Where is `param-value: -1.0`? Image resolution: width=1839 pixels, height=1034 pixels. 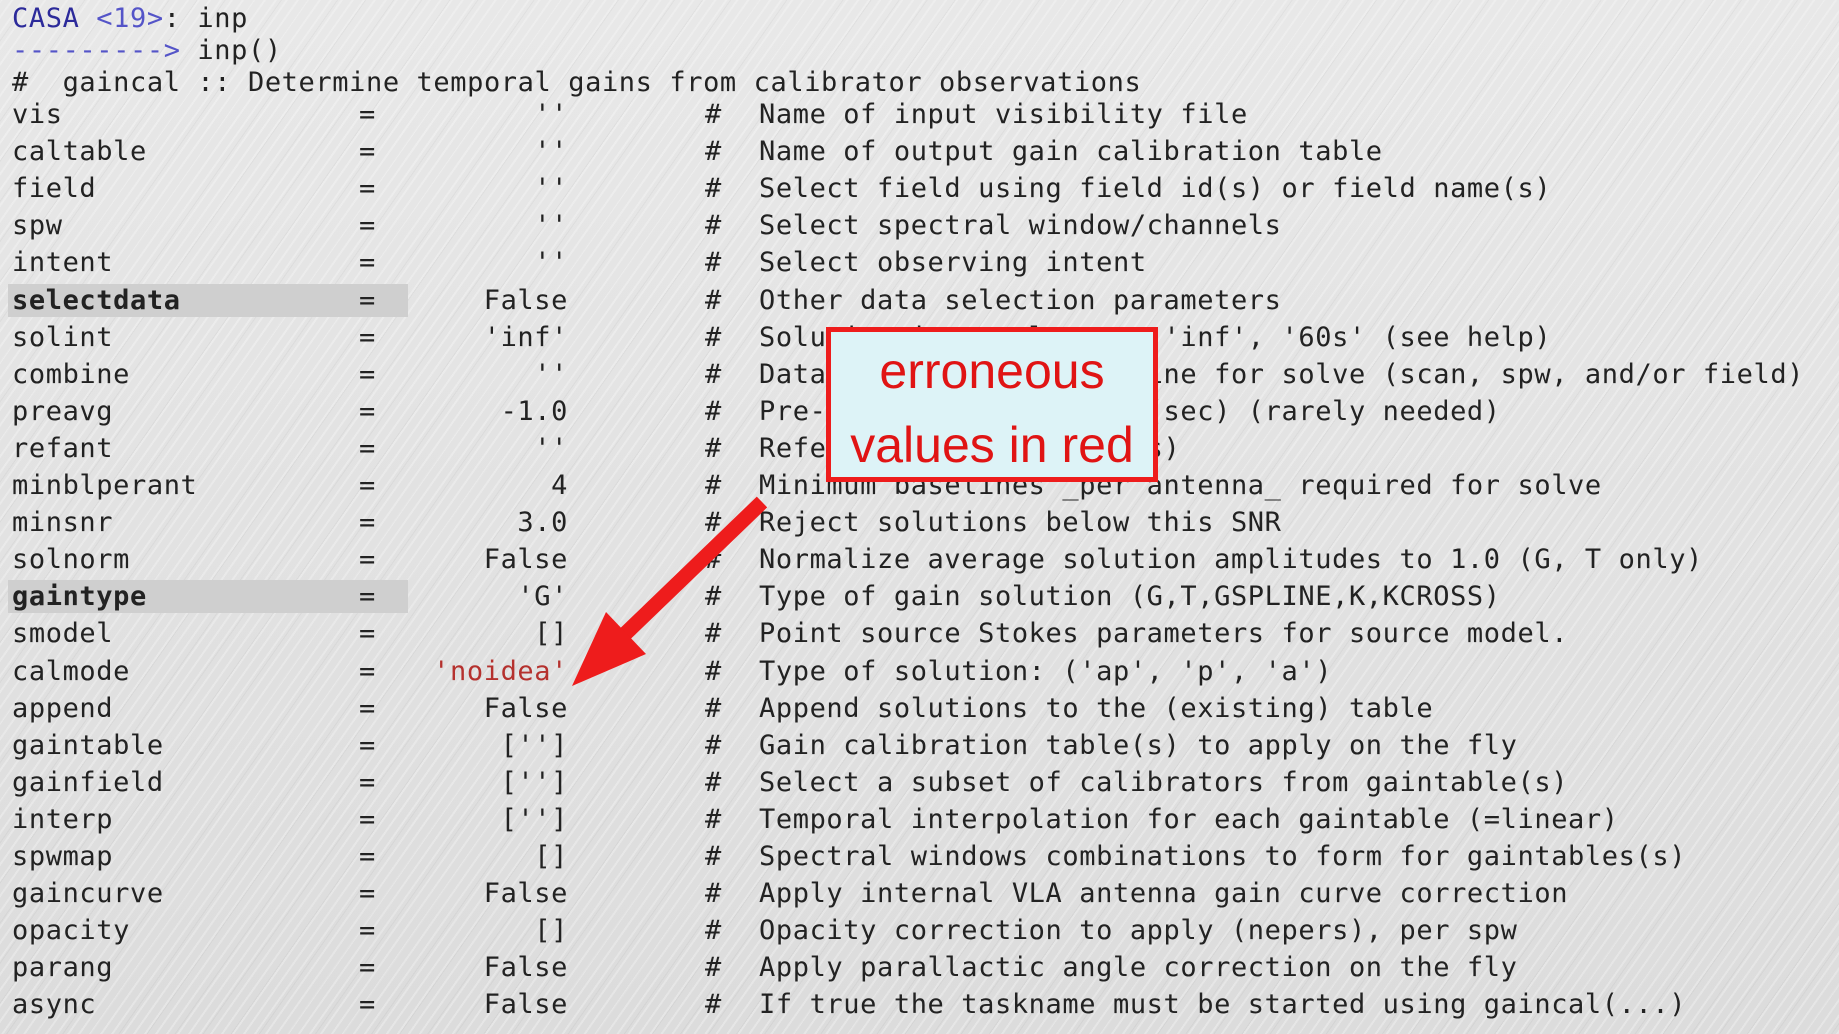 param-value: -1.0 is located at coordinates (534, 411).